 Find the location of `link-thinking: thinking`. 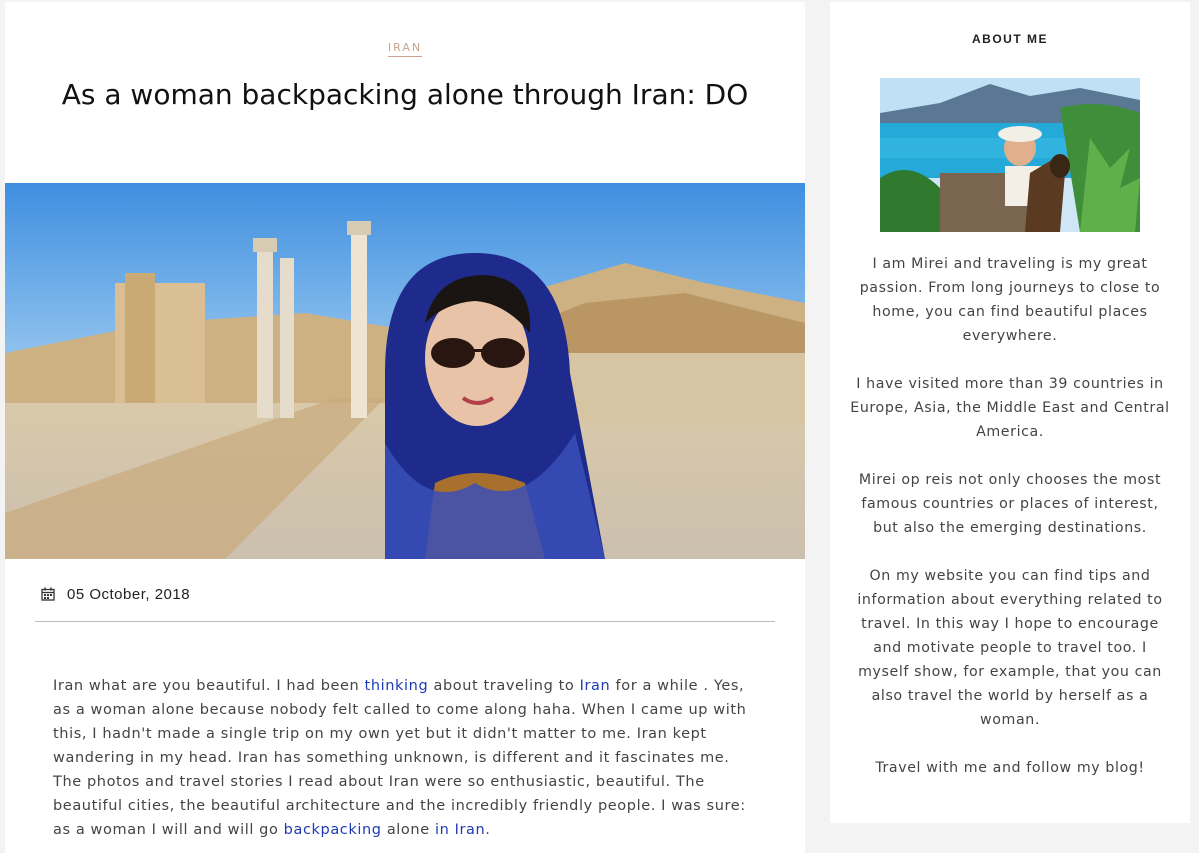

link-thinking: thinking is located at coordinates (397, 686).